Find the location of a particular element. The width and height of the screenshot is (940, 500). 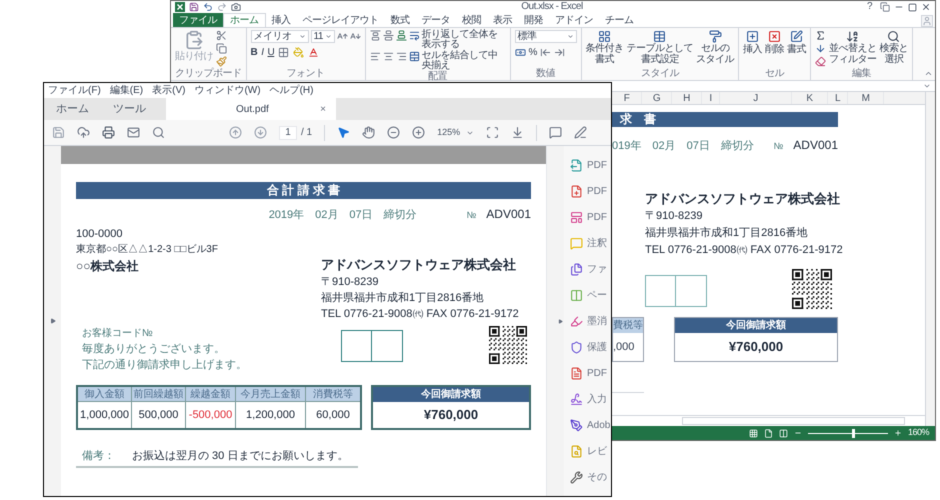

menu-item: 表示(V) is located at coordinates (169, 90).